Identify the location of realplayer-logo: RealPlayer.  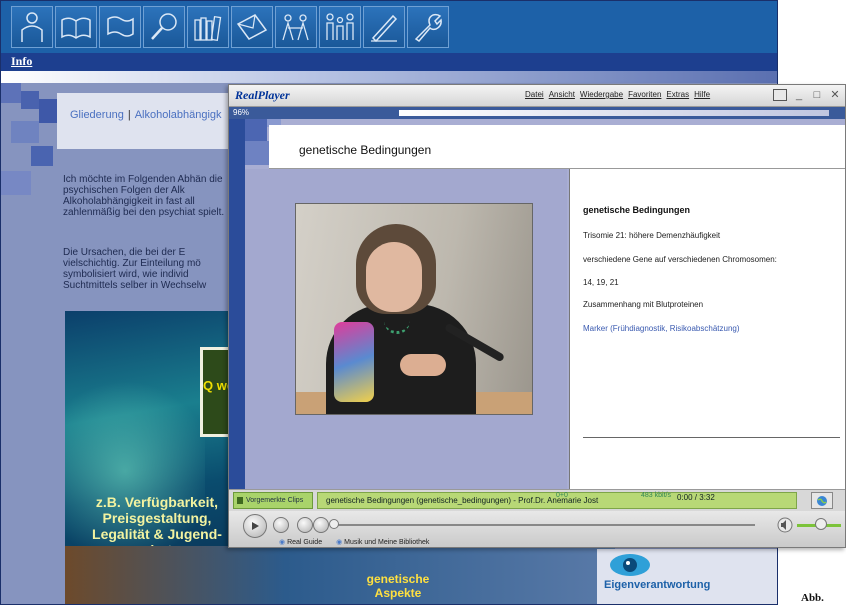
(262, 95).